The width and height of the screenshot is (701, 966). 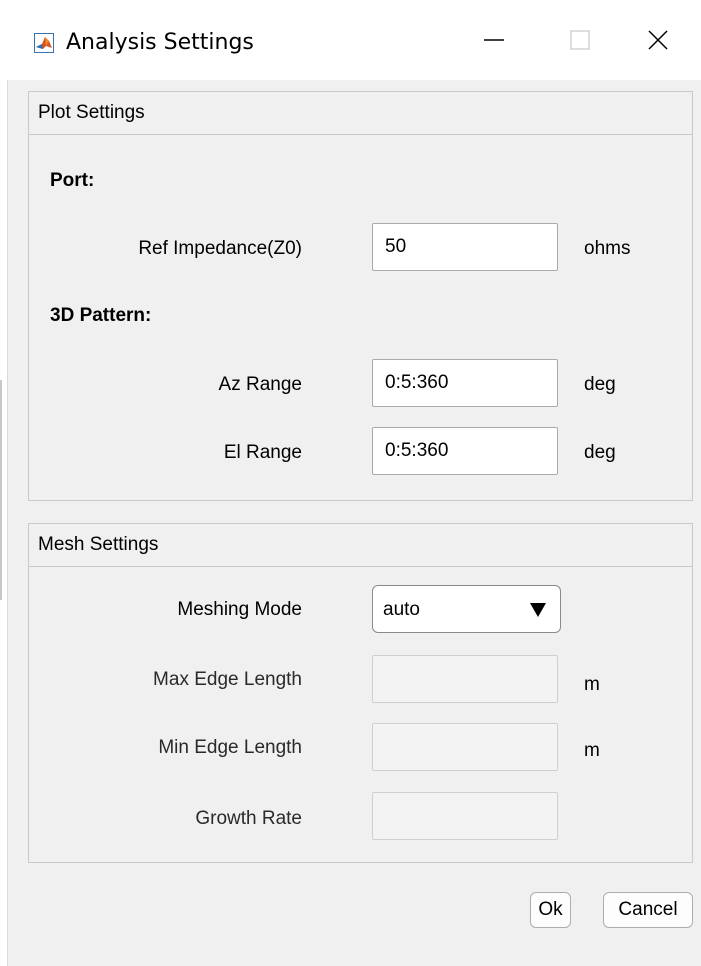 What do you see at coordinates (72, 180) in the screenshot?
I see `port-section-label: Port:` at bounding box center [72, 180].